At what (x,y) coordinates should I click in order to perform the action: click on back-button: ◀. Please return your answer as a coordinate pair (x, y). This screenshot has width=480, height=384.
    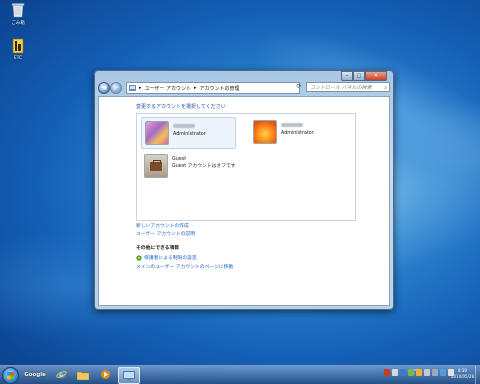
    Looking at the image, I should click on (104, 88).